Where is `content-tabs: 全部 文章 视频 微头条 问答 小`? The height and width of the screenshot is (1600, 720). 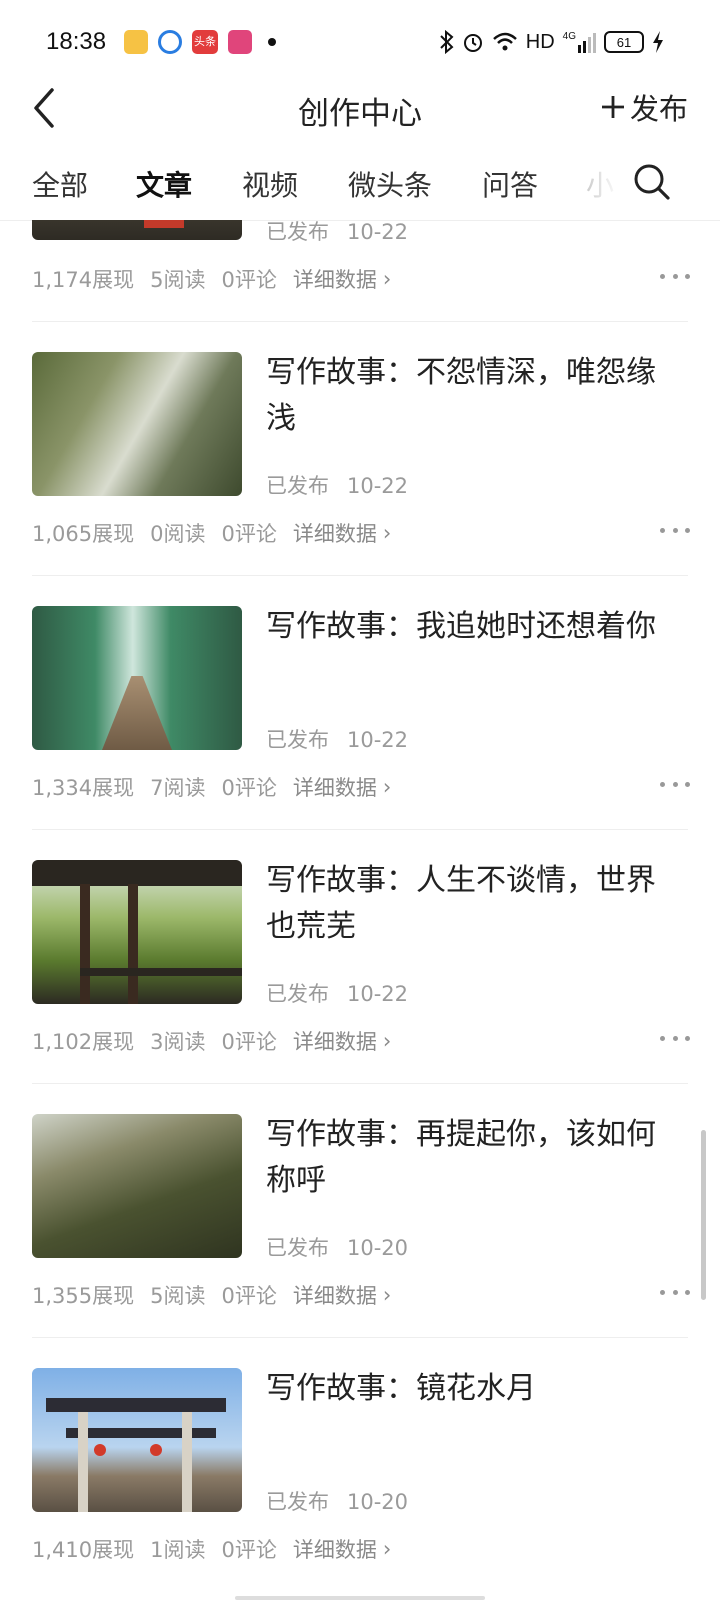 content-tabs: 全部 文章 视频 微头条 问答 小 is located at coordinates (360, 183).